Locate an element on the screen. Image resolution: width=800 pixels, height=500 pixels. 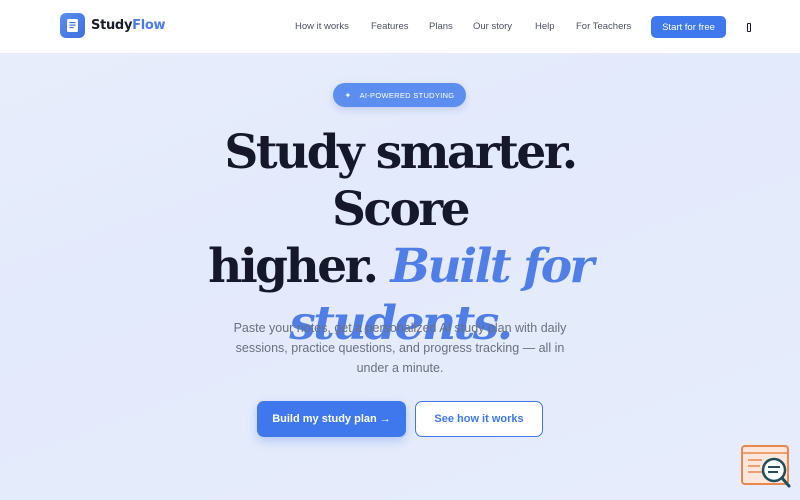
sparkle-icon: ✦ is located at coordinates (348, 95).